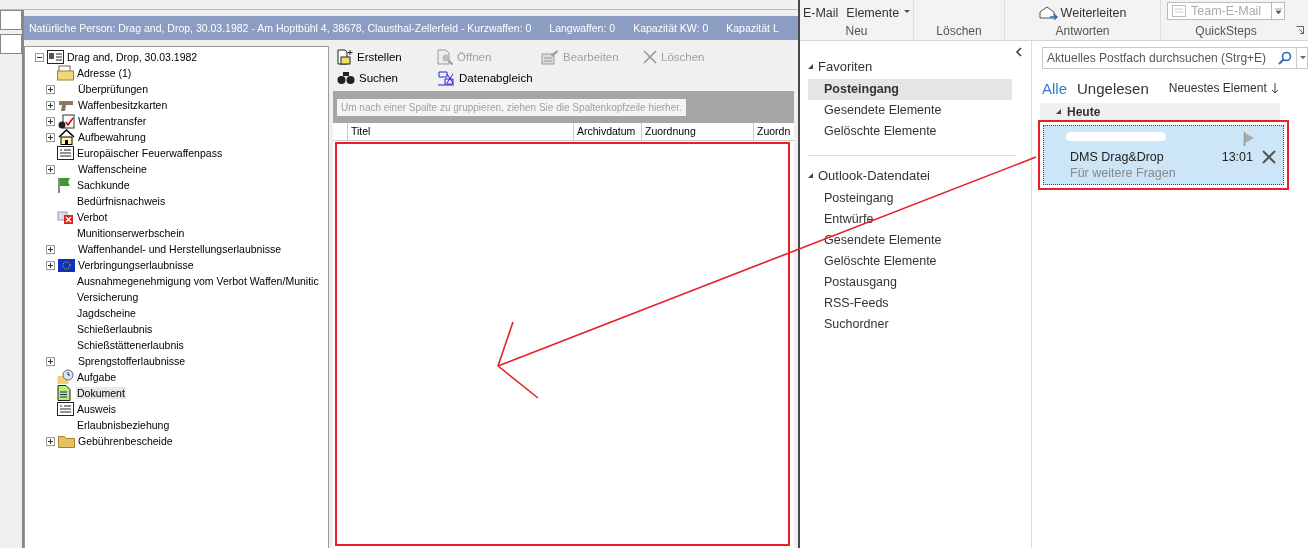 The height and width of the screenshot is (548, 1308). What do you see at coordinates (65, 73) in the screenshot?
I see `address-card-icon` at bounding box center [65, 73].